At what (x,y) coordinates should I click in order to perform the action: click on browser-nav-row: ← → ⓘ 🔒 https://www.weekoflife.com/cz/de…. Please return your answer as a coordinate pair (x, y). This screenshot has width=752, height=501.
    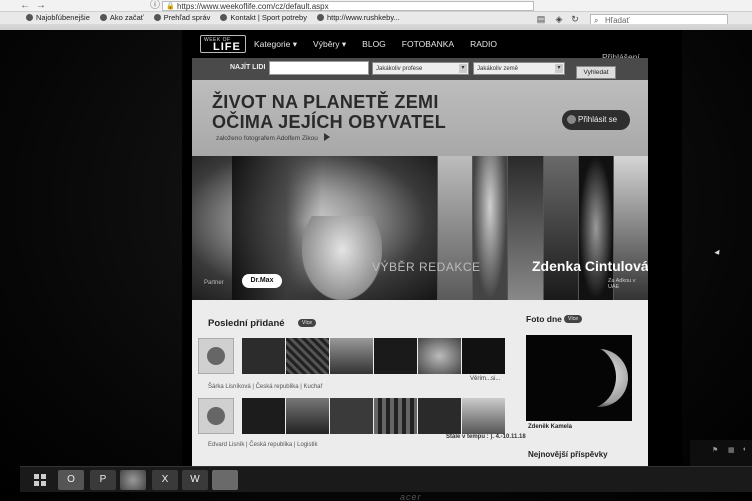
    Looking at the image, I should click on (376, 6).